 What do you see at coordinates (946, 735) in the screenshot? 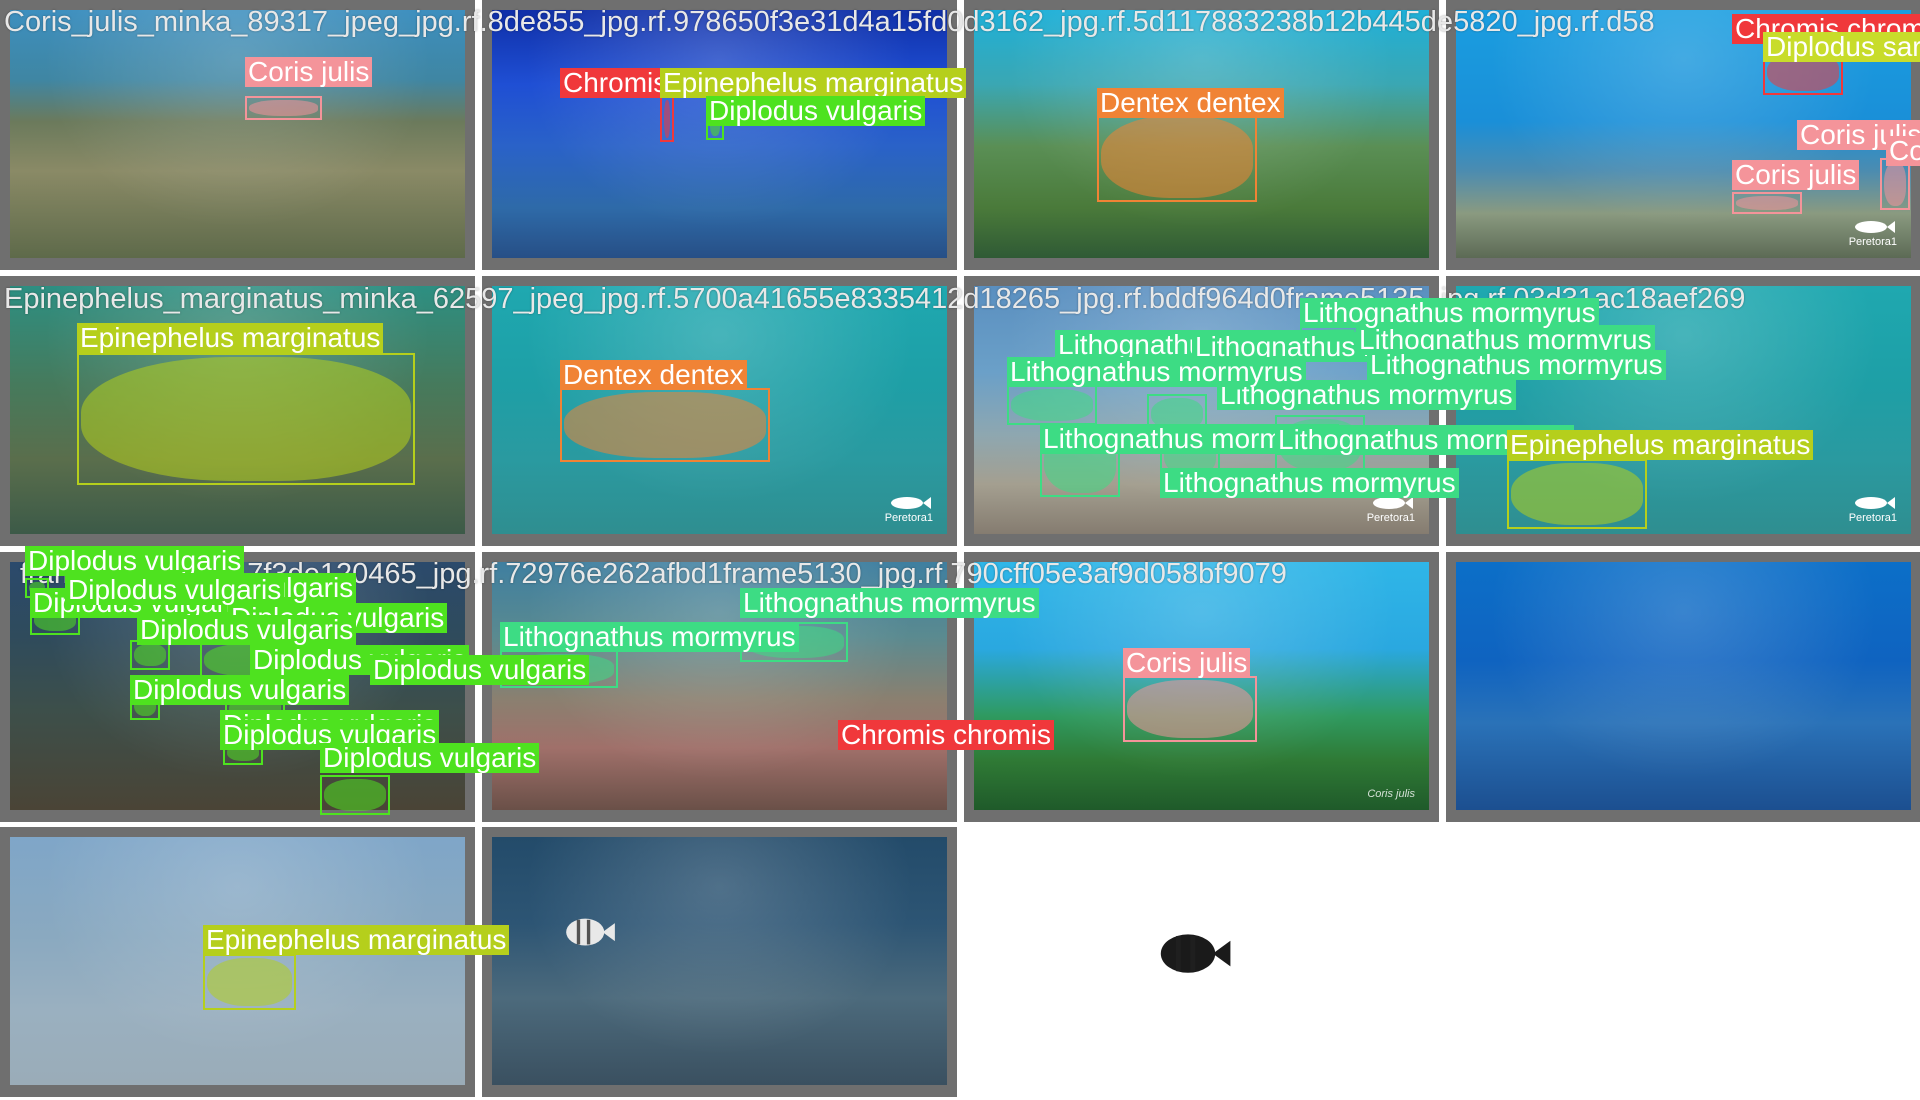
I see `class-label: Chromis chromis` at bounding box center [946, 735].